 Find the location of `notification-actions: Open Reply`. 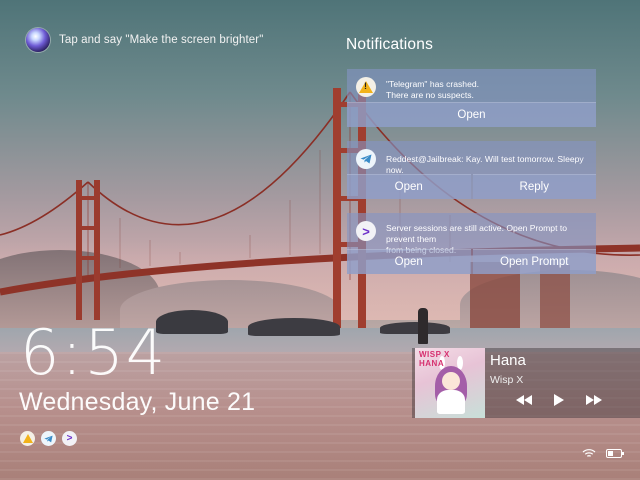

notification-actions: Open Reply is located at coordinates (471, 186).